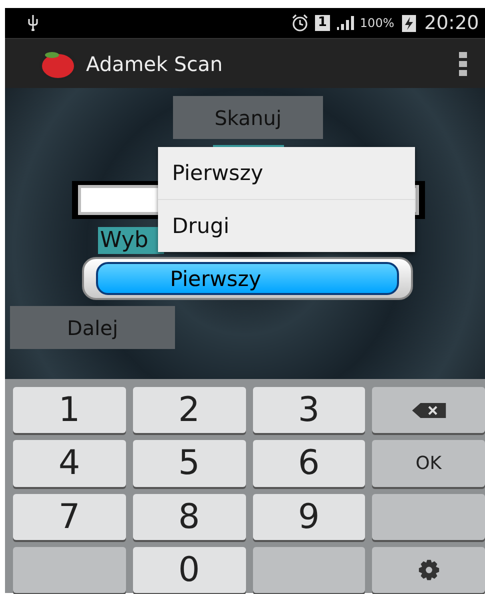 The height and width of the screenshot is (594, 485). I want to click on usb-icon, so click(33, 23).